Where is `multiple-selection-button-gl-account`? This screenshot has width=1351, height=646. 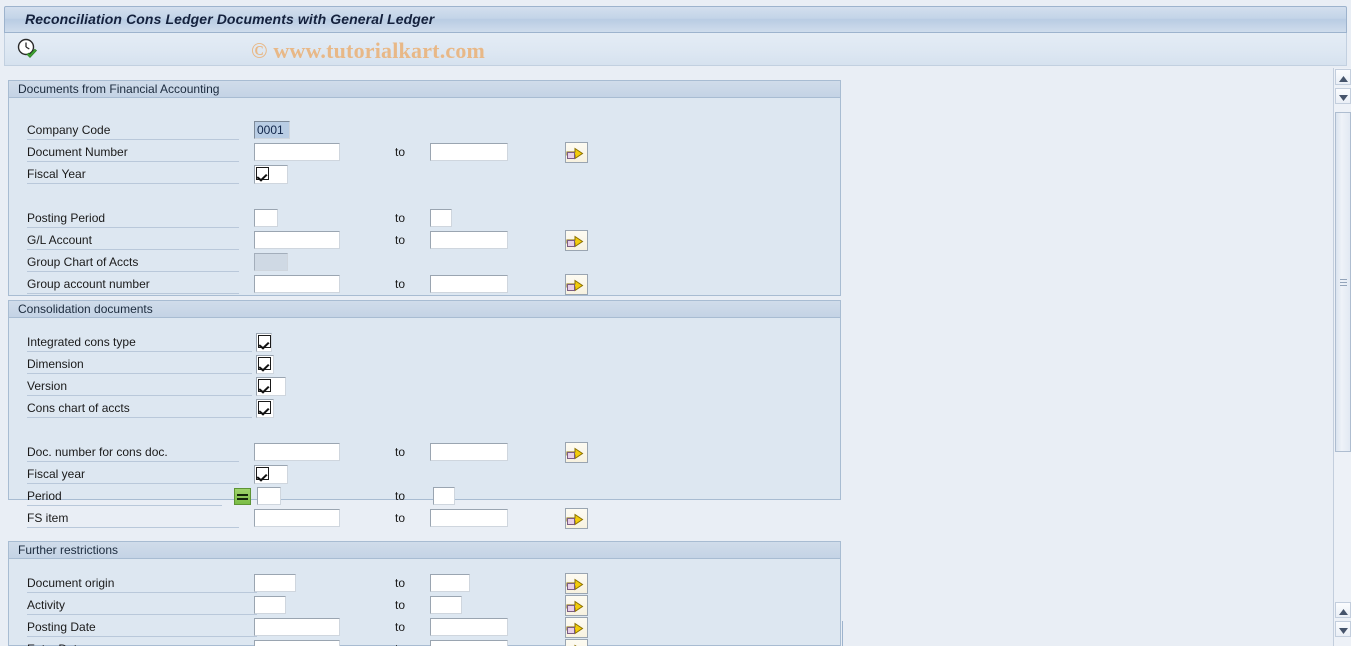
multiple-selection-button-gl-account is located at coordinates (576, 240).